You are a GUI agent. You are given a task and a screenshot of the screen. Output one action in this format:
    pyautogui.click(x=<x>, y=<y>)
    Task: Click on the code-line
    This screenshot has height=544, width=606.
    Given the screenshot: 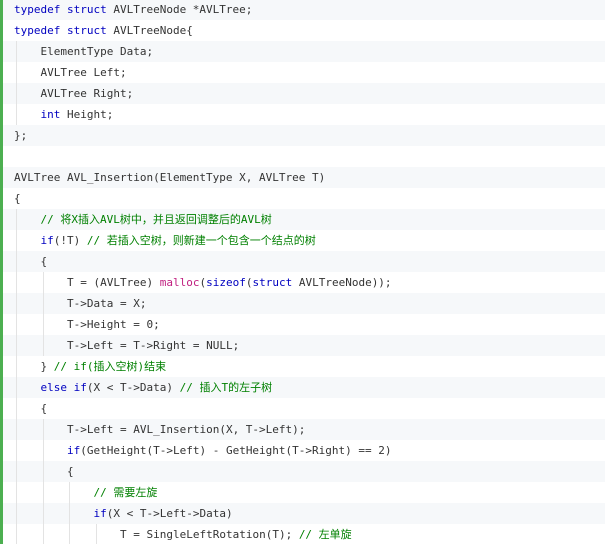 What is the action you would take?
    pyautogui.click(x=304, y=156)
    